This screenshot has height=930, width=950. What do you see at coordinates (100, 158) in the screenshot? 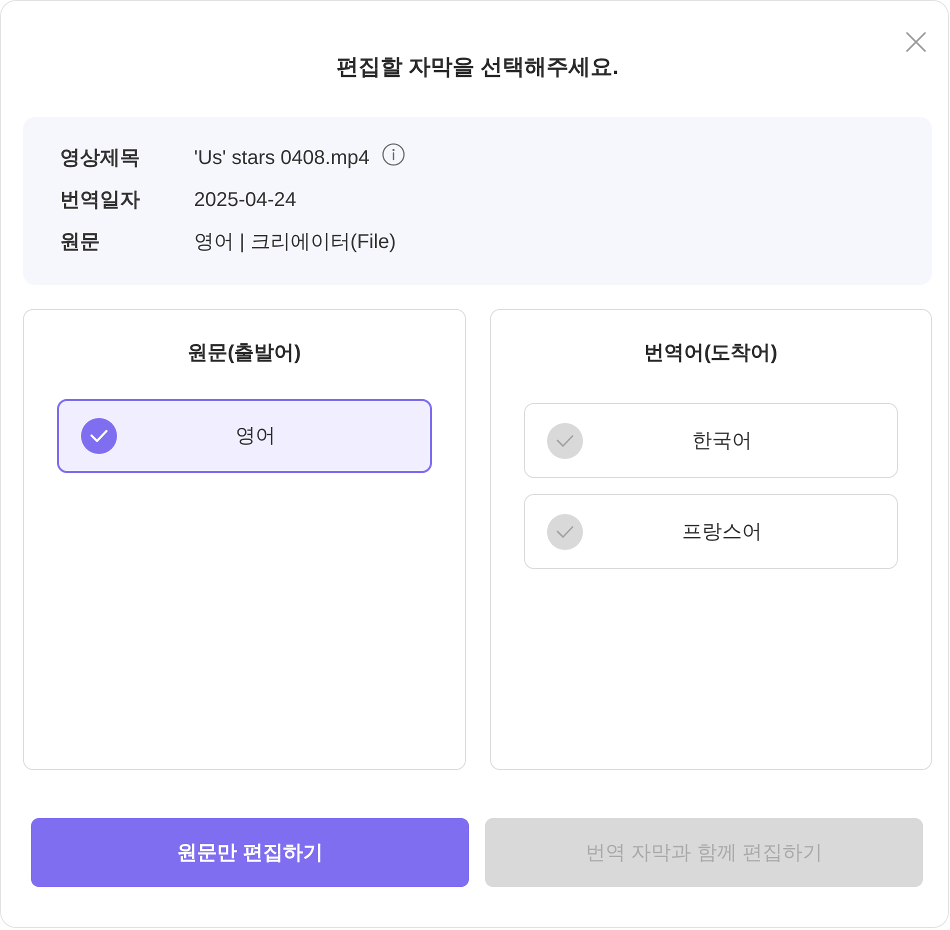
I see `info-label: 영상제목` at bounding box center [100, 158].